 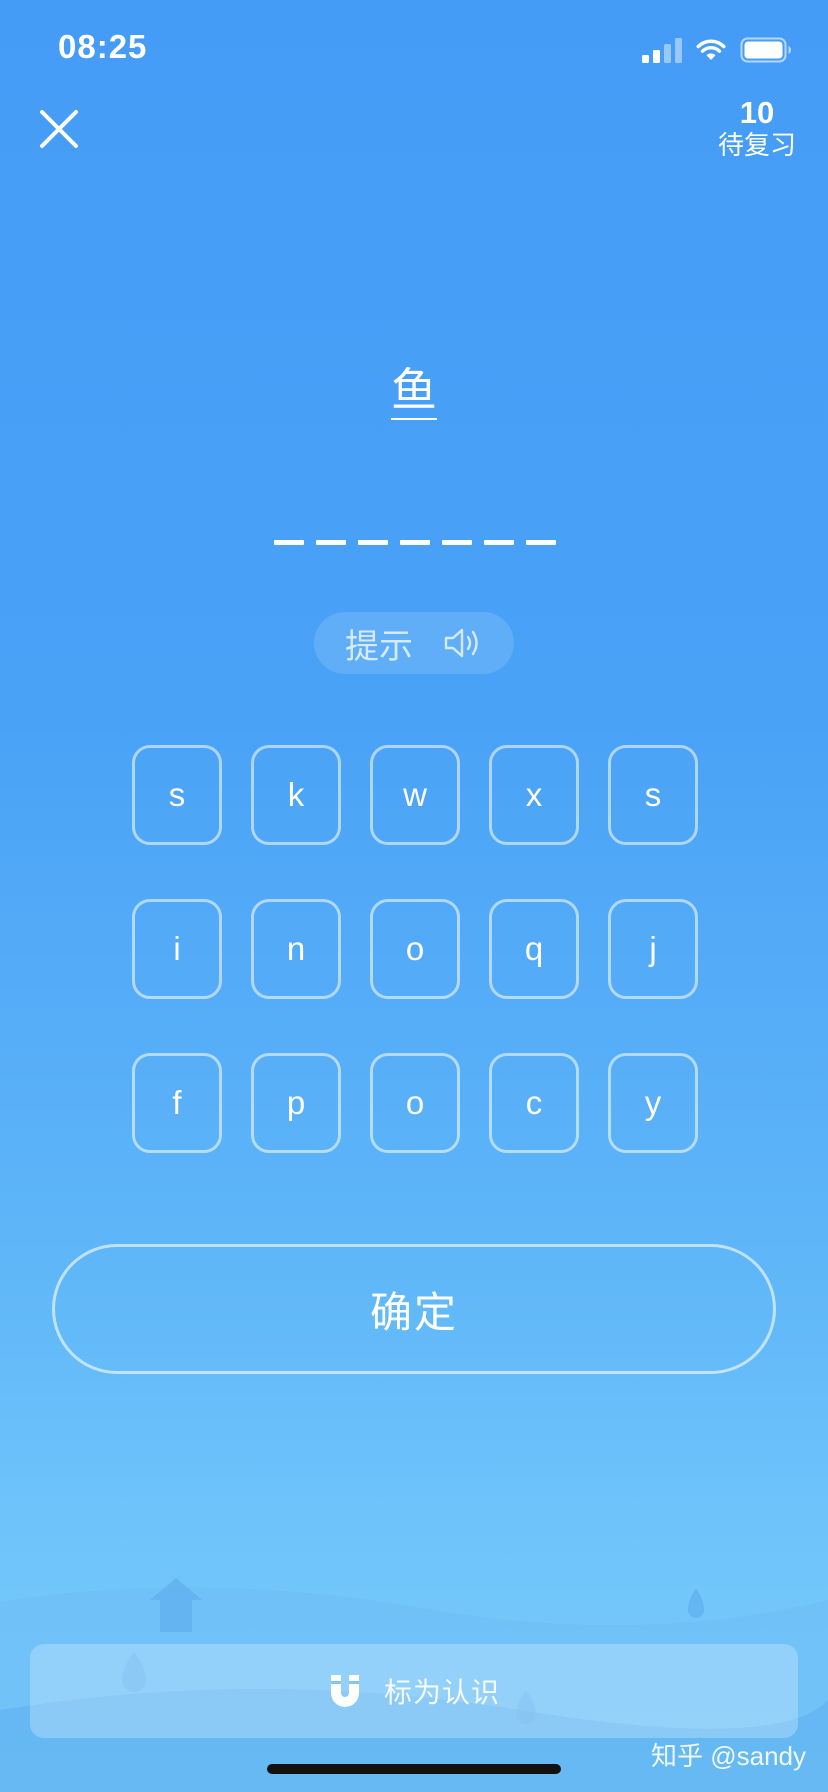 I want to click on magnet-icon, so click(x=344, y=1691).